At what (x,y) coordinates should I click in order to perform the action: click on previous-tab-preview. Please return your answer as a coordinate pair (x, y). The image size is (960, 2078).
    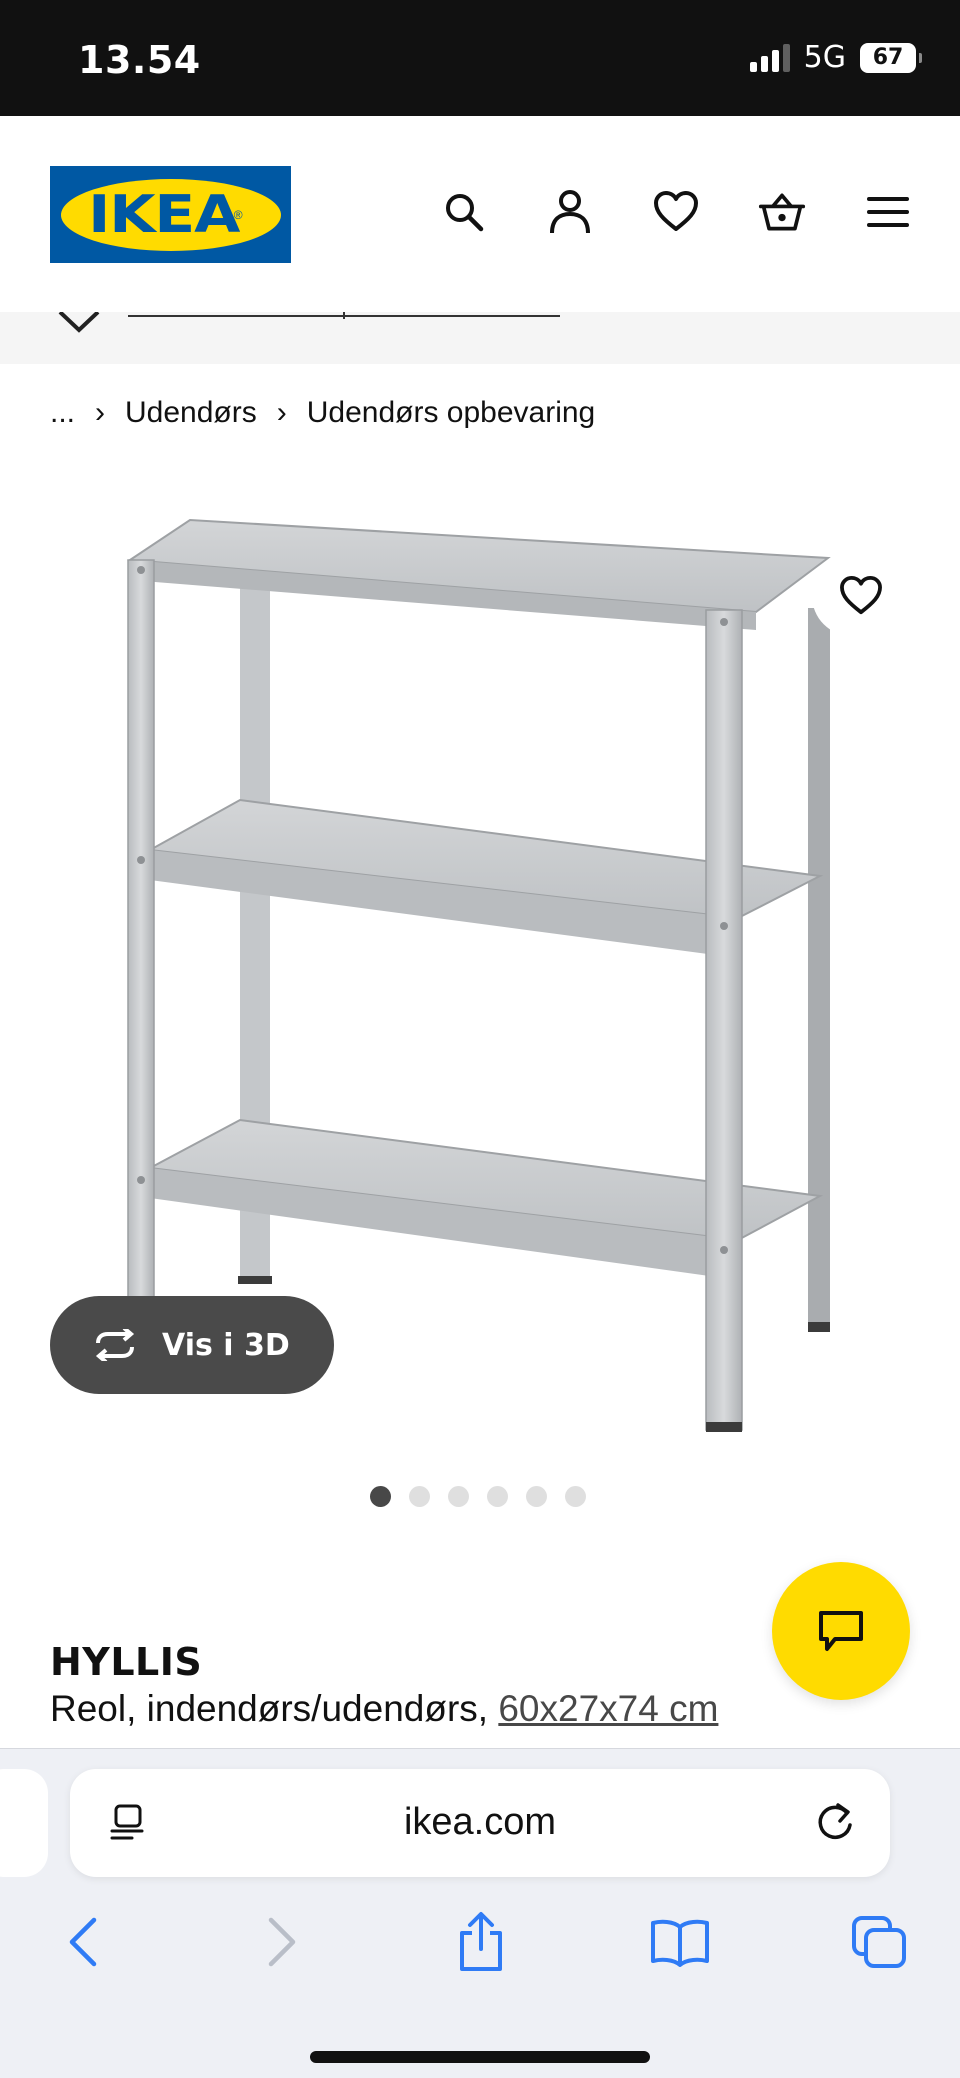
    Looking at the image, I should click on (24, 1823).